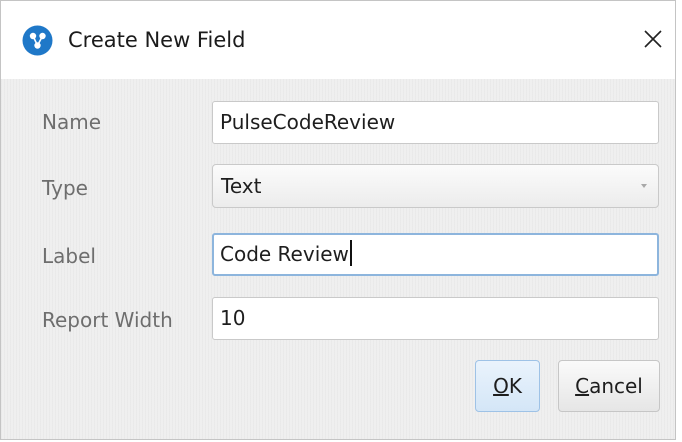 The width and height of the screenshot is (682, 442). I want to click on type-label: Type, so click(65, 188).